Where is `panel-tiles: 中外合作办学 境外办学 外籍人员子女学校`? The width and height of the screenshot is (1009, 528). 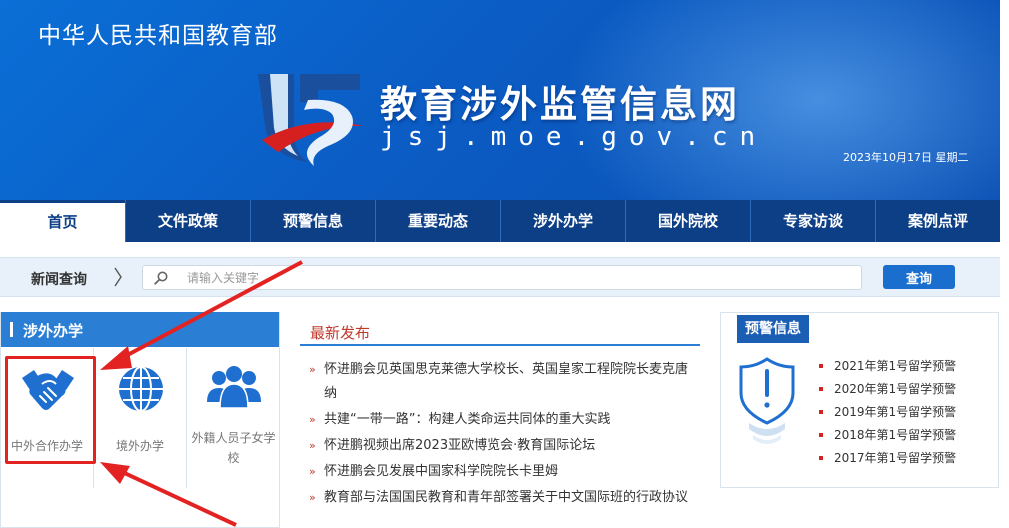
panel-tiles: 中外合作办学 境外办学 外籍人员子女学校 is located at coordinates (141, 418).